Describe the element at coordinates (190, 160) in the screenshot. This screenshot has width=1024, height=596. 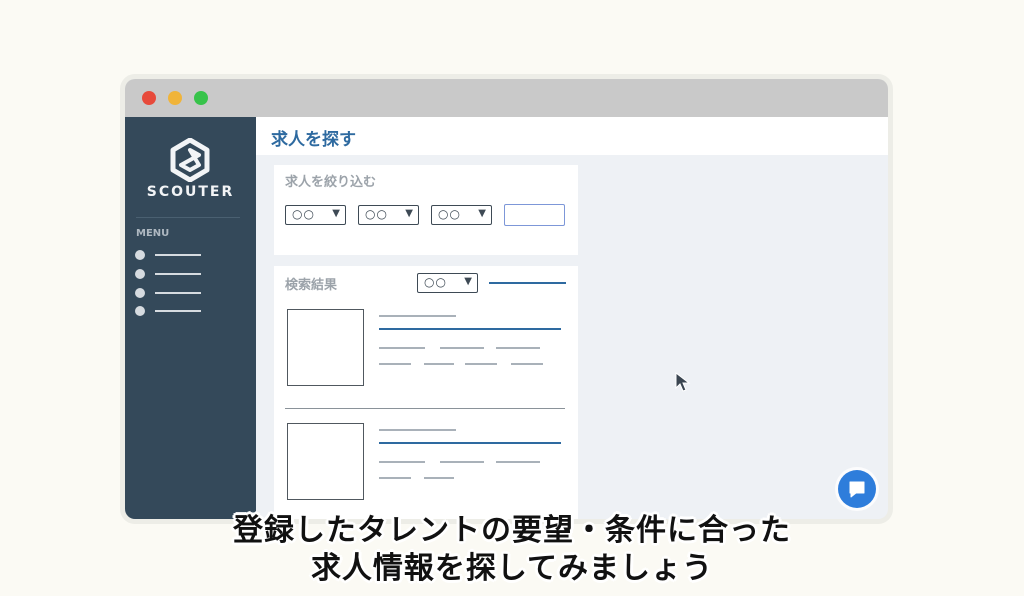
I see `scouter-logo-icon` at that location.